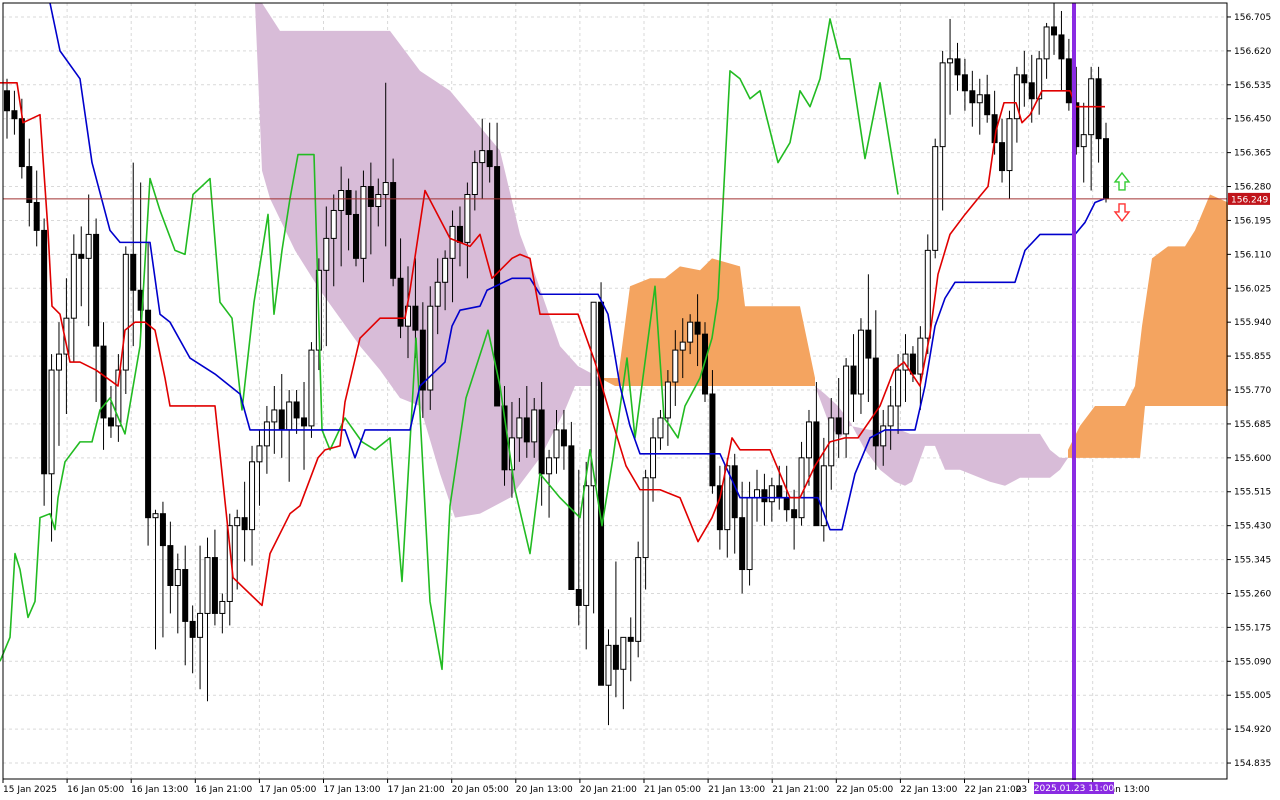  I want to click on y-tick-label: 156.535, so click(1252, 86).